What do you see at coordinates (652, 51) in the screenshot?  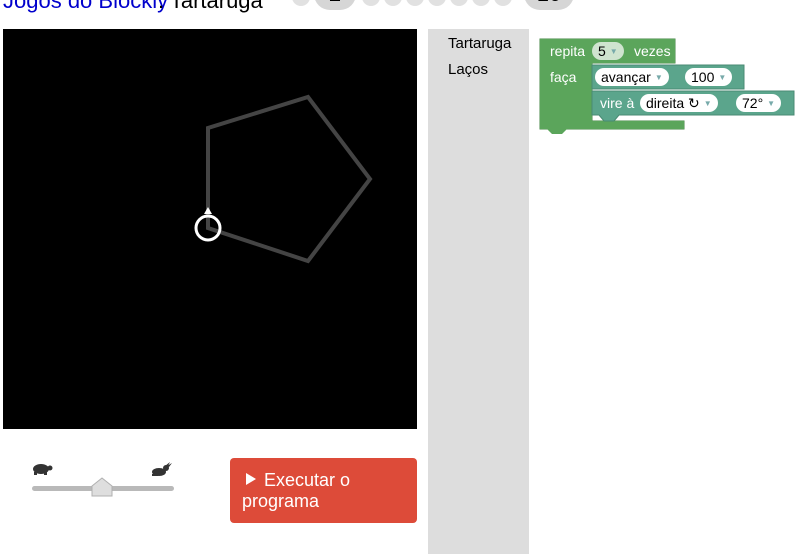 I see `times-label: vezes` at bounding box center [652, 51].